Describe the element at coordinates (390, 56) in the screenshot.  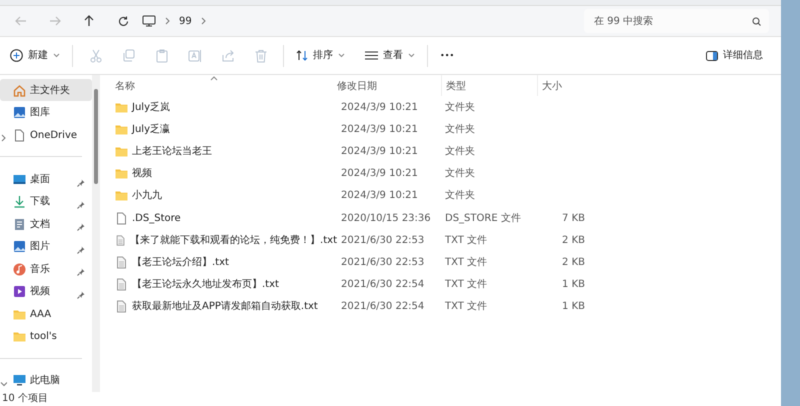
I see `view-button: 查看` at that location.